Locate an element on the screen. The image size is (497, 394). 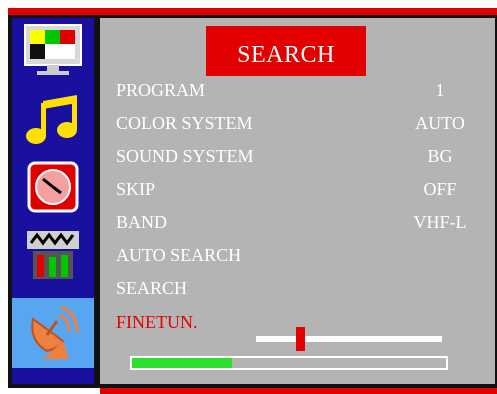
tv-picture-icon is located at coordinates (53, 49).